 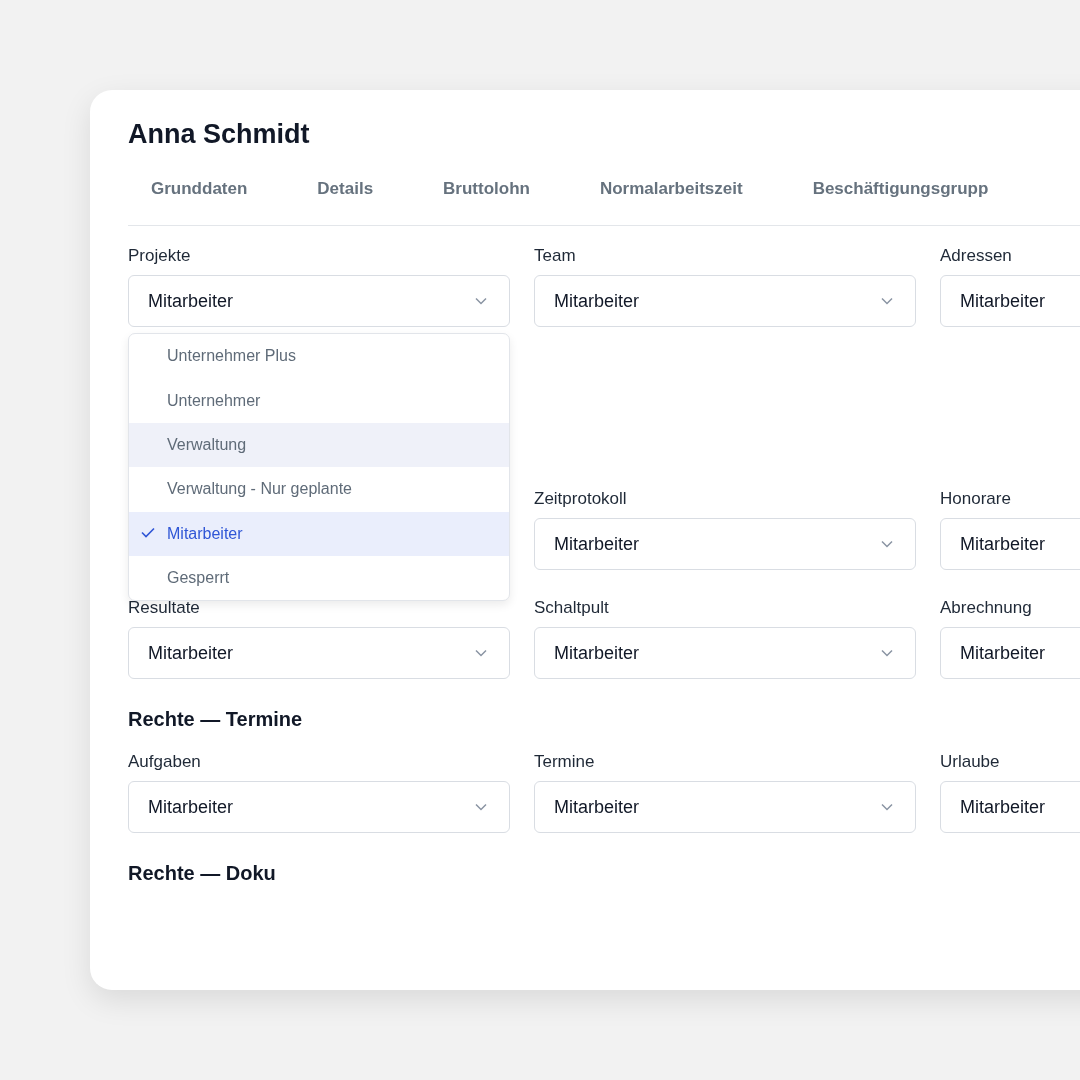 I want to click on field-label: Honorare, so click(x=976, y=499).